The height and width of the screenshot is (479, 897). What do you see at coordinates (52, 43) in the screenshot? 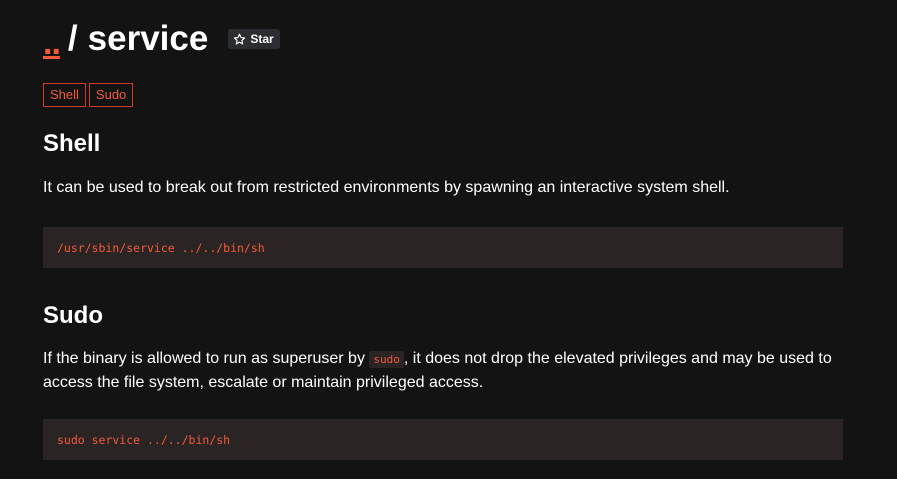
I see `home-logo-link: ..` at bounding box center [52, 43].